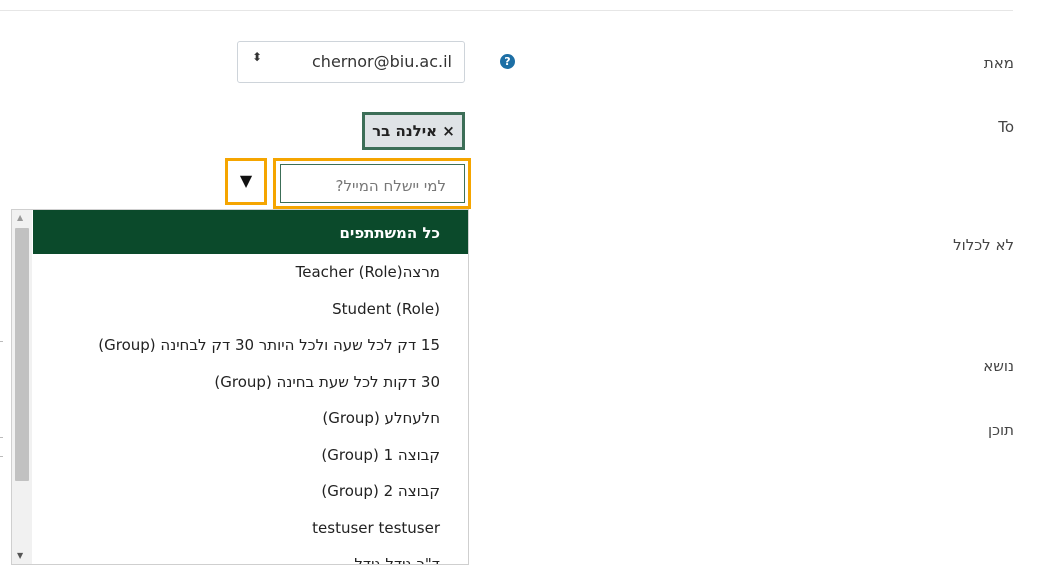  What do you see at coordinates (250, 272) in the screenshot?
I see `dropdown-option: מרצה(Teacher (Role` at bounding box center [250, 272].